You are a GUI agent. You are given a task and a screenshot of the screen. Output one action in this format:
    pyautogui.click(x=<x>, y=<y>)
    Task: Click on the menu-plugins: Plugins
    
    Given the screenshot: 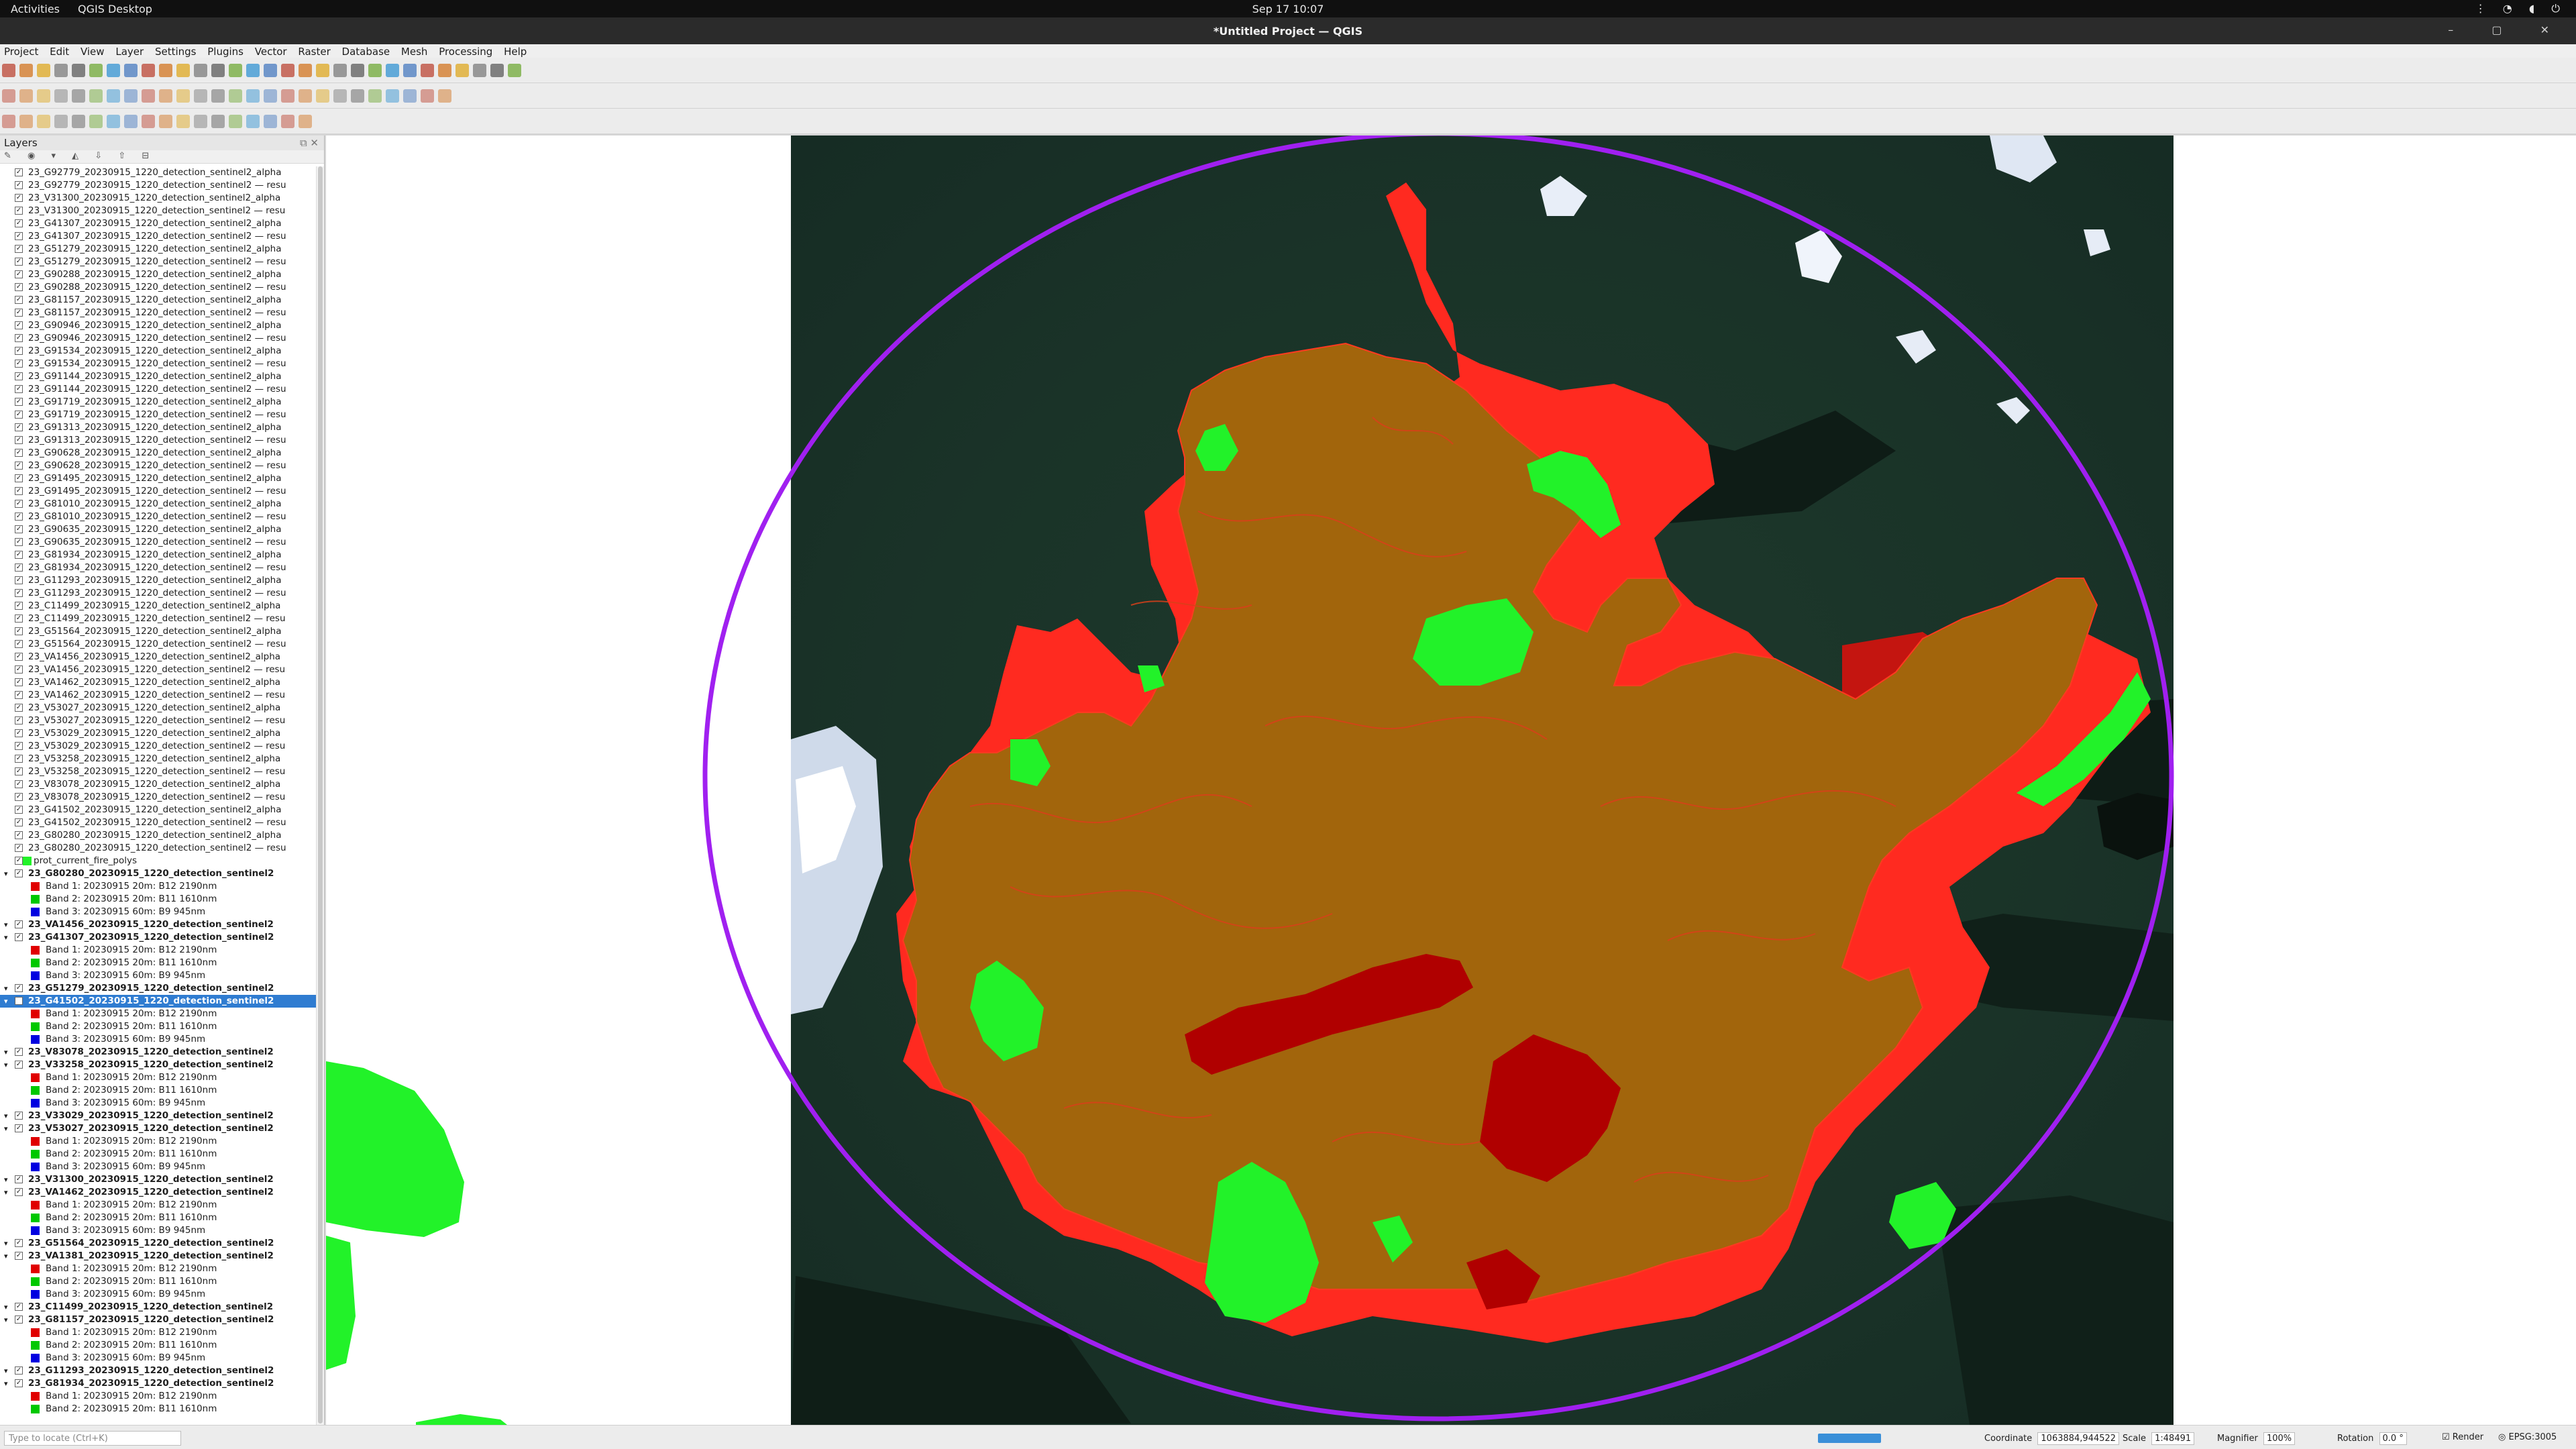 What is the action you would take?
    pyautogui.click(x=225, y=51)
    